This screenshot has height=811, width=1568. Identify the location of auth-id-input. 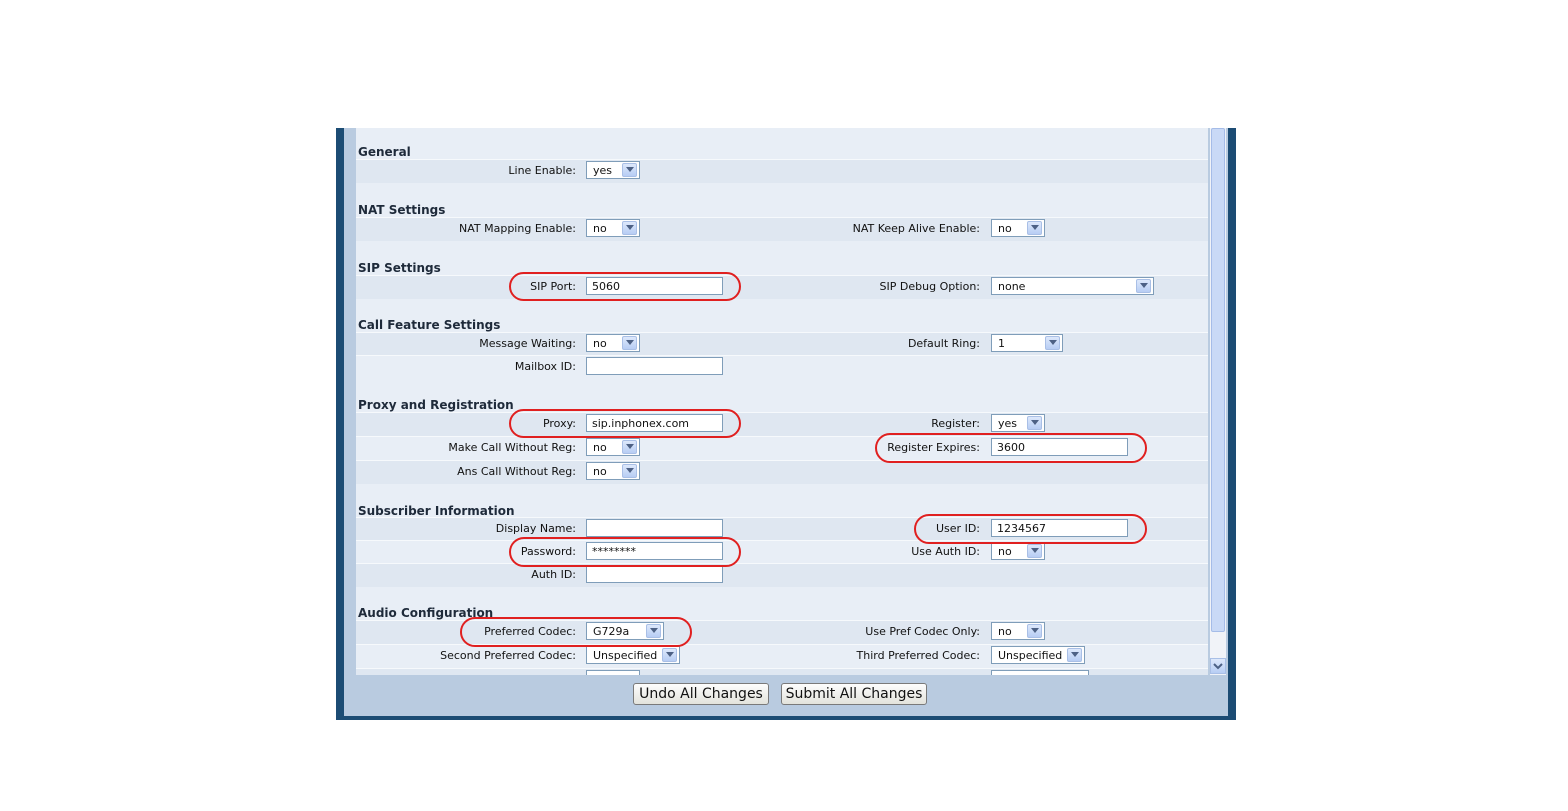
(654, 574).